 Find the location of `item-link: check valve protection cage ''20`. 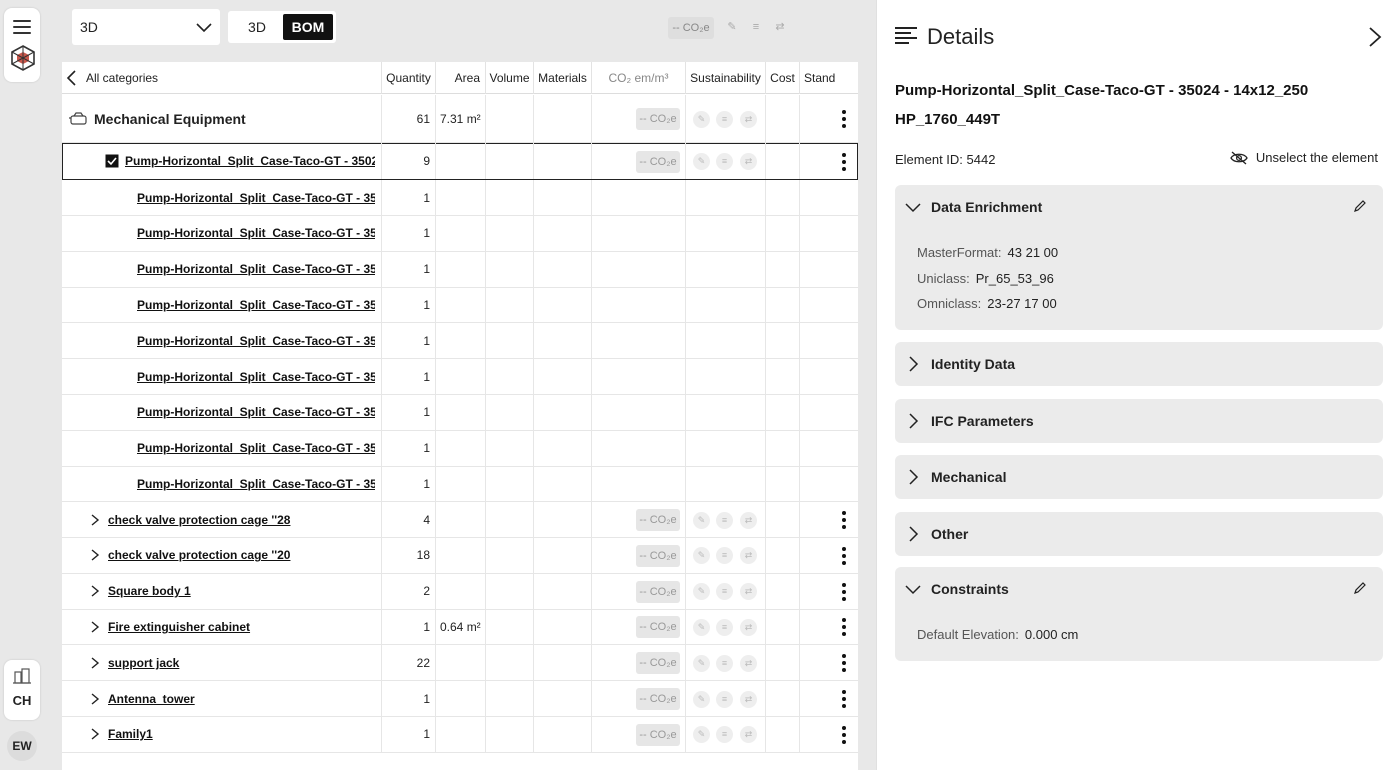

item-link: check valve protection cage ''20 is located at coordinates (199, 555).